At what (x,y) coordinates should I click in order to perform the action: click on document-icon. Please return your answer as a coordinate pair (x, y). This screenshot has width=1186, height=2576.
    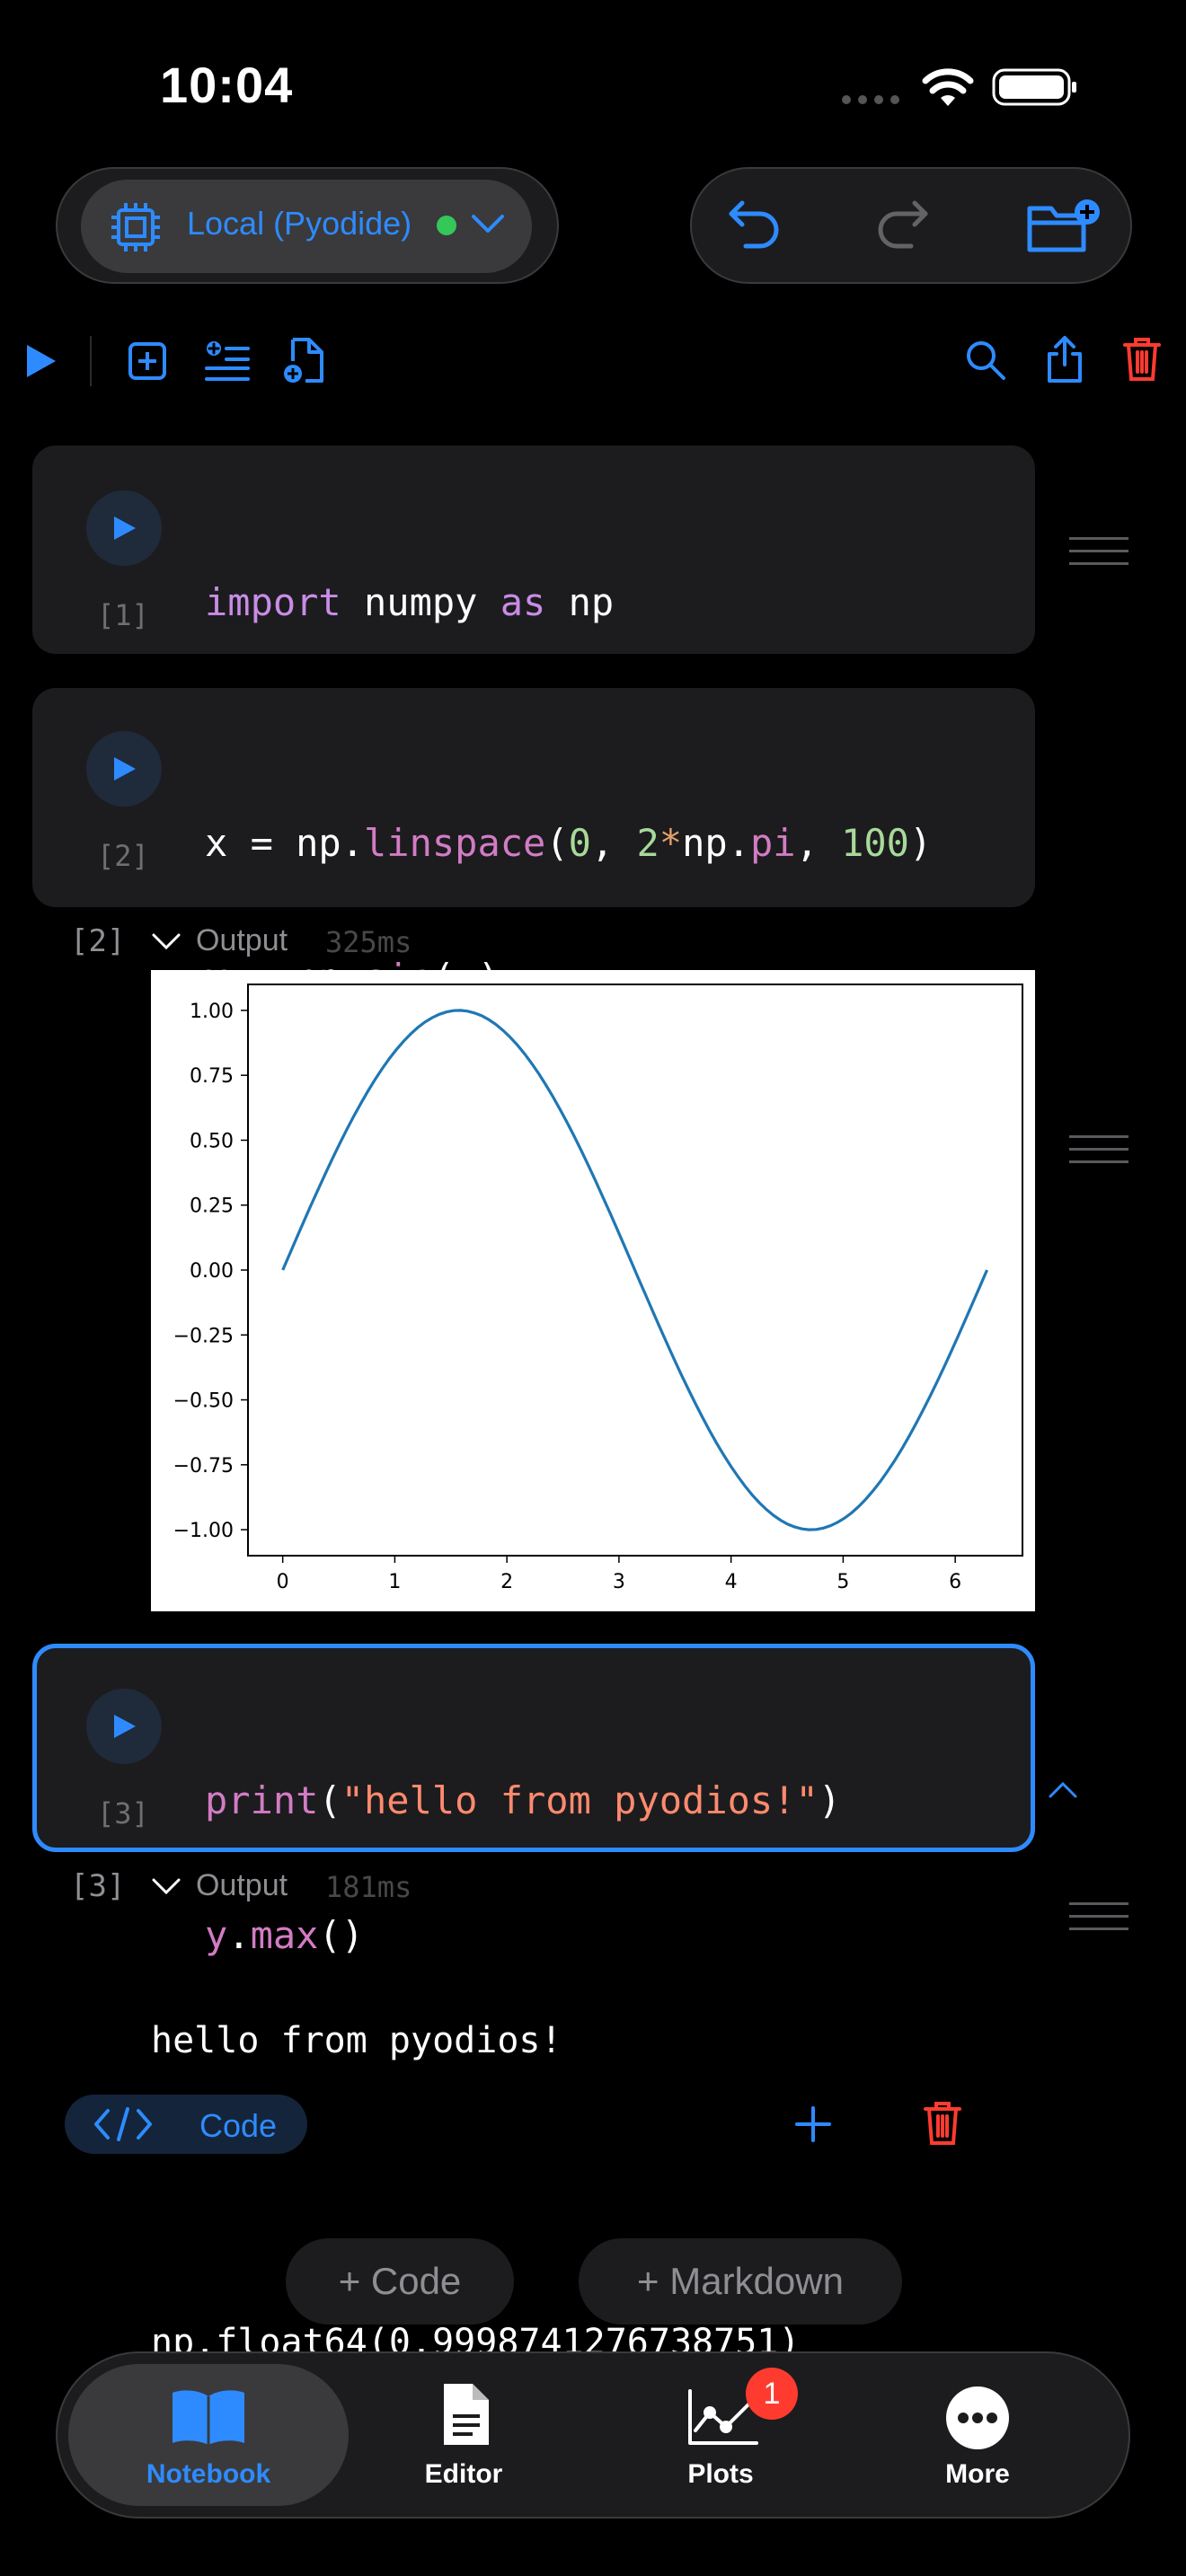
    Looking at the image, I should click on (465, 2414).